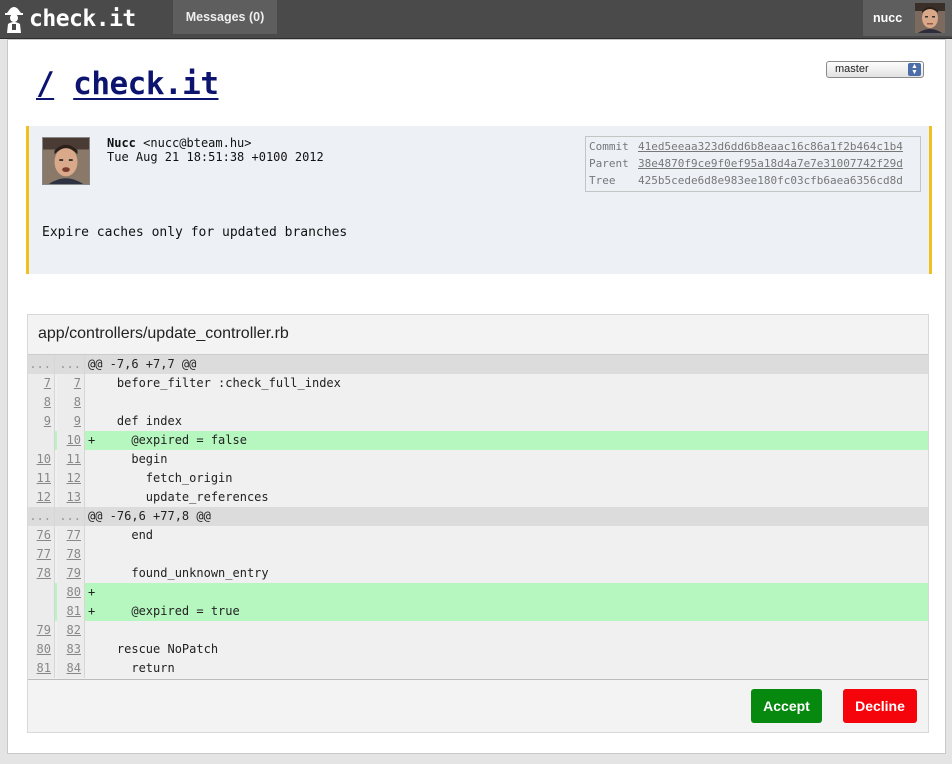 The height and width of the screenshot is (764, 952). Describe the element at coordinates (602, 180) in the screenshot. I see `tree-hash-label: Tree` at that location.